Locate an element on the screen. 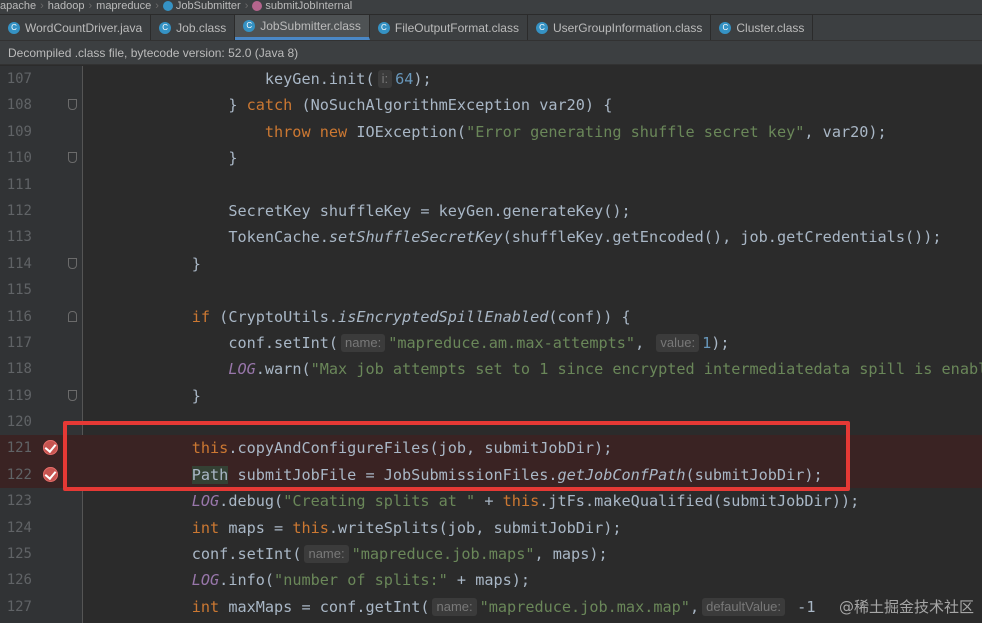 The width and height of the screenshot is (982, 623). line-number: 114 is located at coordinates (16, 264).